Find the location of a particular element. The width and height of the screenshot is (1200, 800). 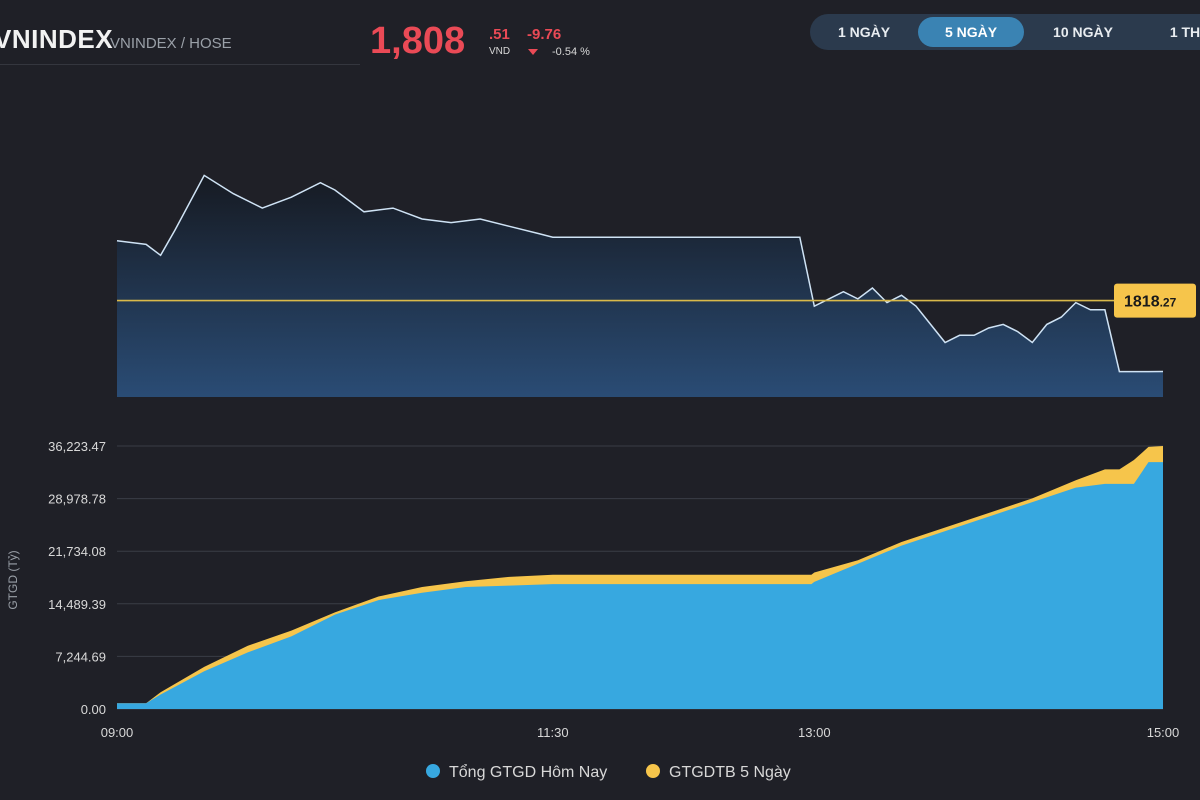

y-tick-label: 28,978.78 is located at coordinates (77, 499).